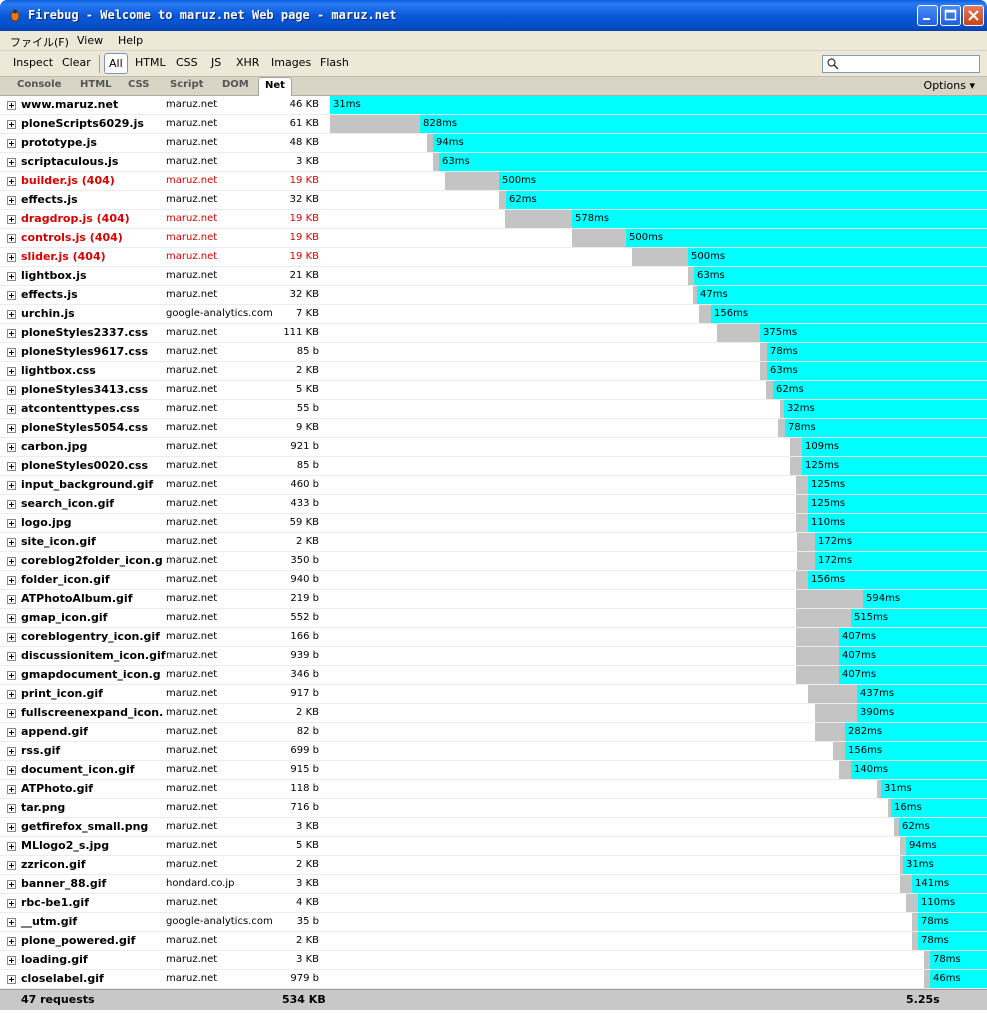 The width and height of the screenshot is (987, 1013). I want to click on request-row: folder_icon.gif maruz.net 940 b 156ms, so click(493, 580).